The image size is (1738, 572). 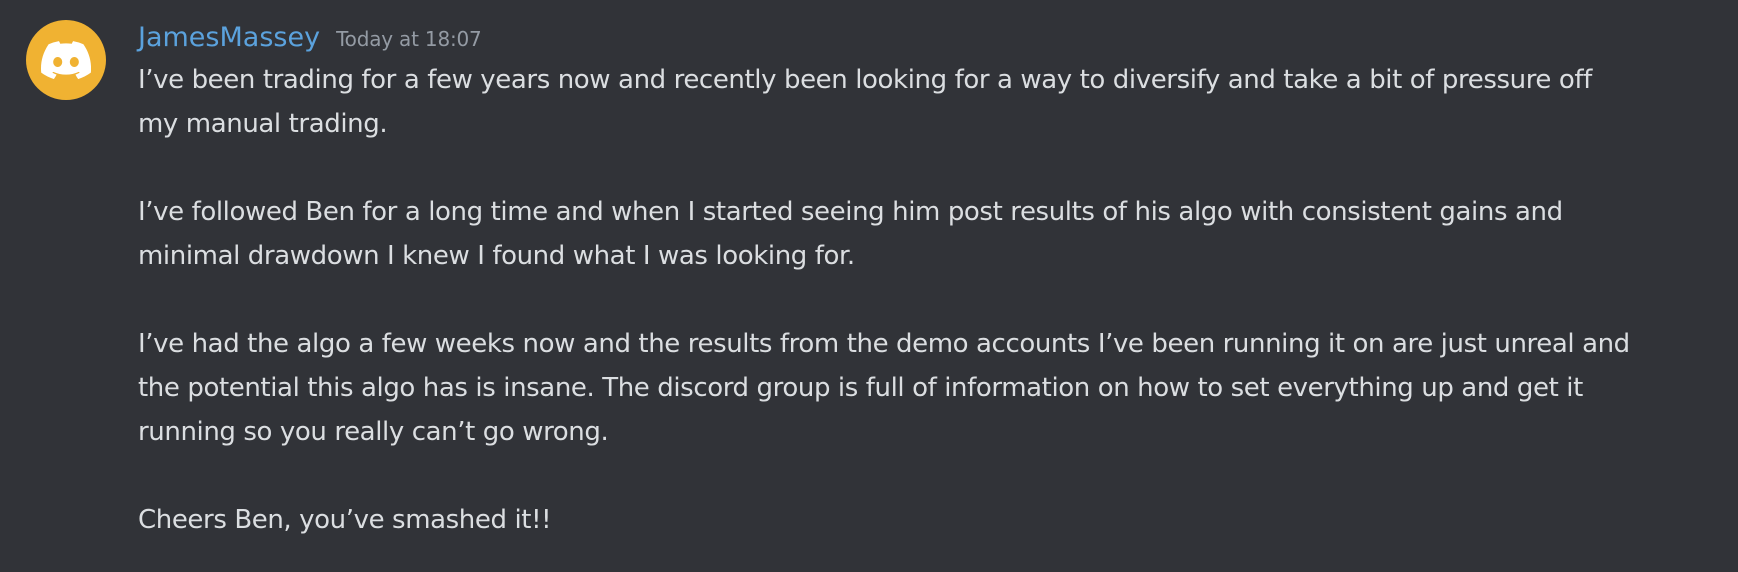 I want to click on author-username: JamesMassey, so click(x=229, y=38).